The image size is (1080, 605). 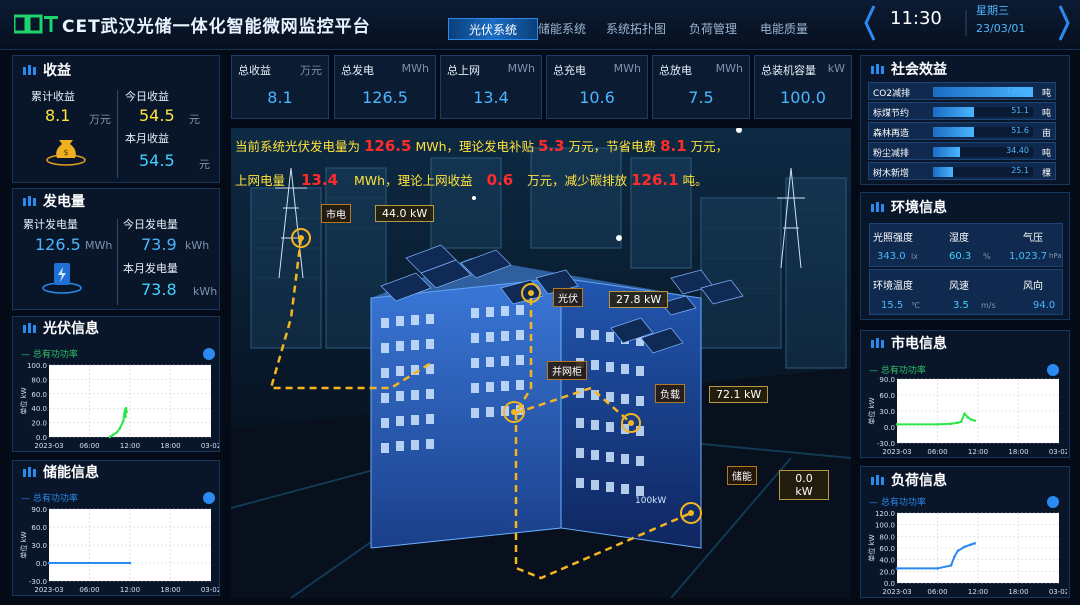 What do you see at coordinates (887, 412) in the screenshot?
I see `y-tick-label: 30.0` at bounding box center [887, 412].